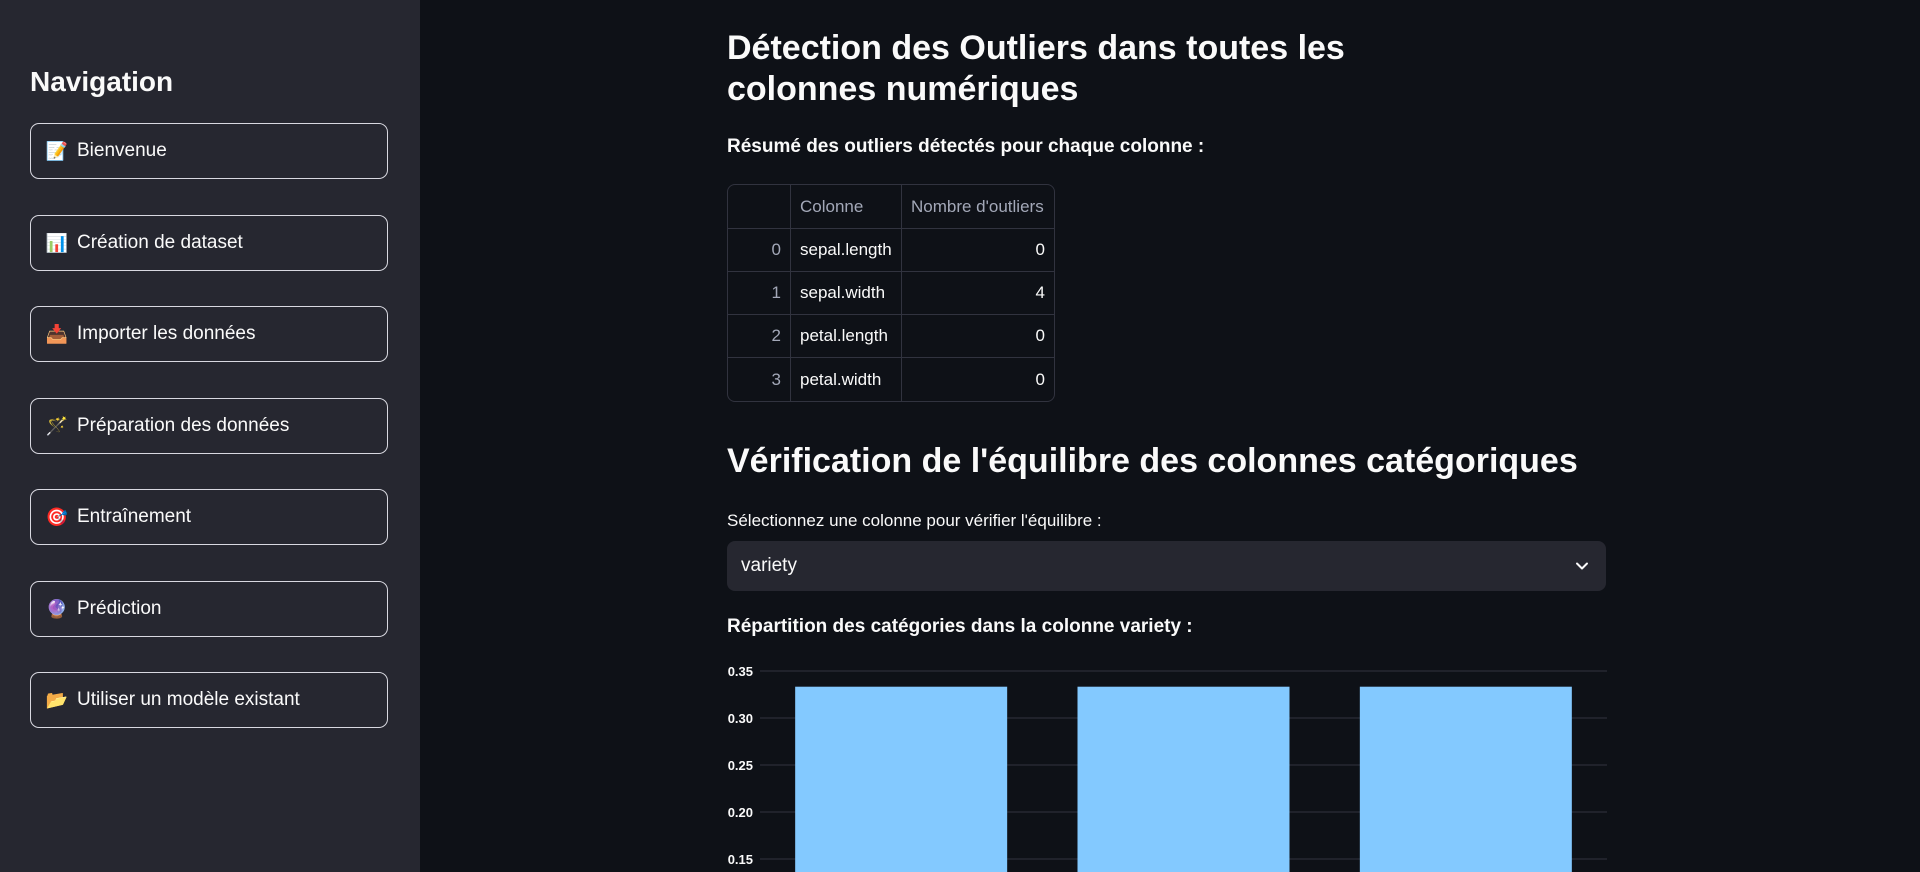  What do you see at coordinates (846, 379) in the screenshot?
I see `cell-colonne: petal.width` at bounding box center [846, 379].